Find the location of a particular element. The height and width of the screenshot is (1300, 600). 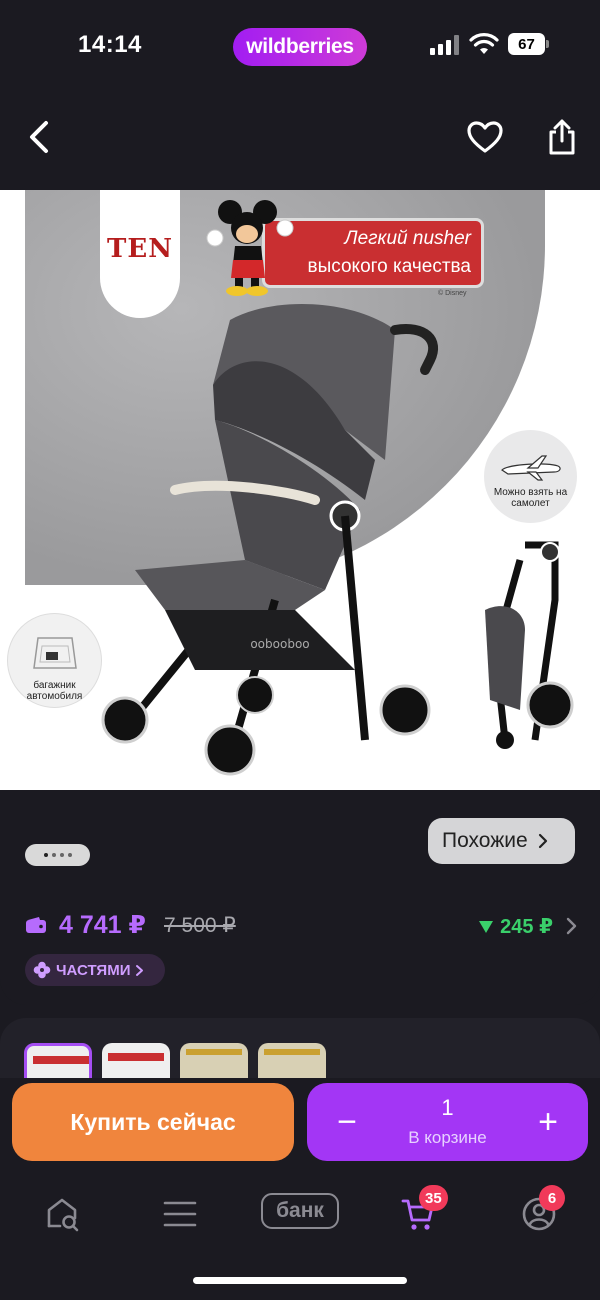

back-chevron-icon is located at coordinates (39, 137).